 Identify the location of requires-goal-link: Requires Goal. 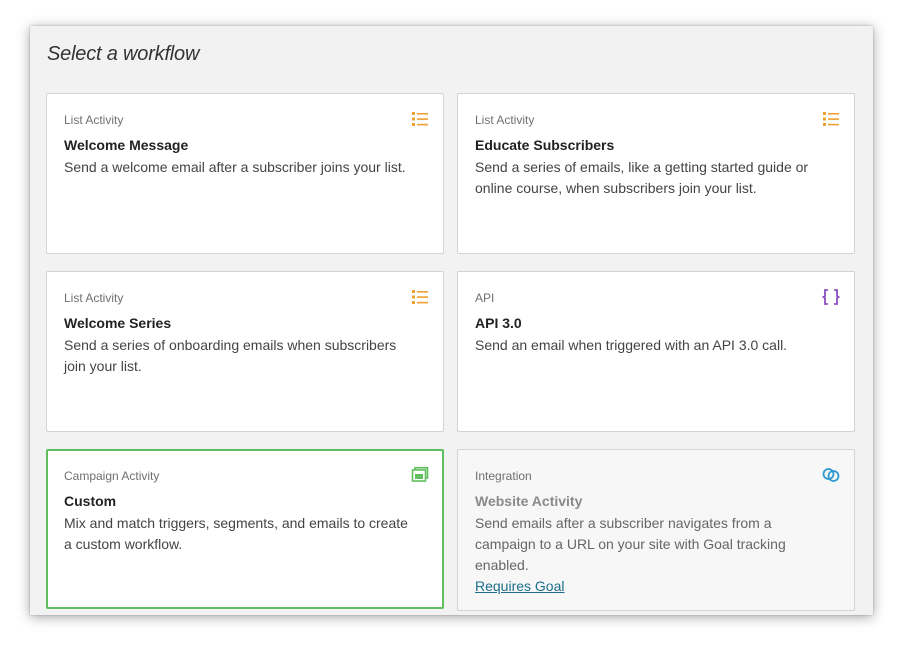
(520, 586).